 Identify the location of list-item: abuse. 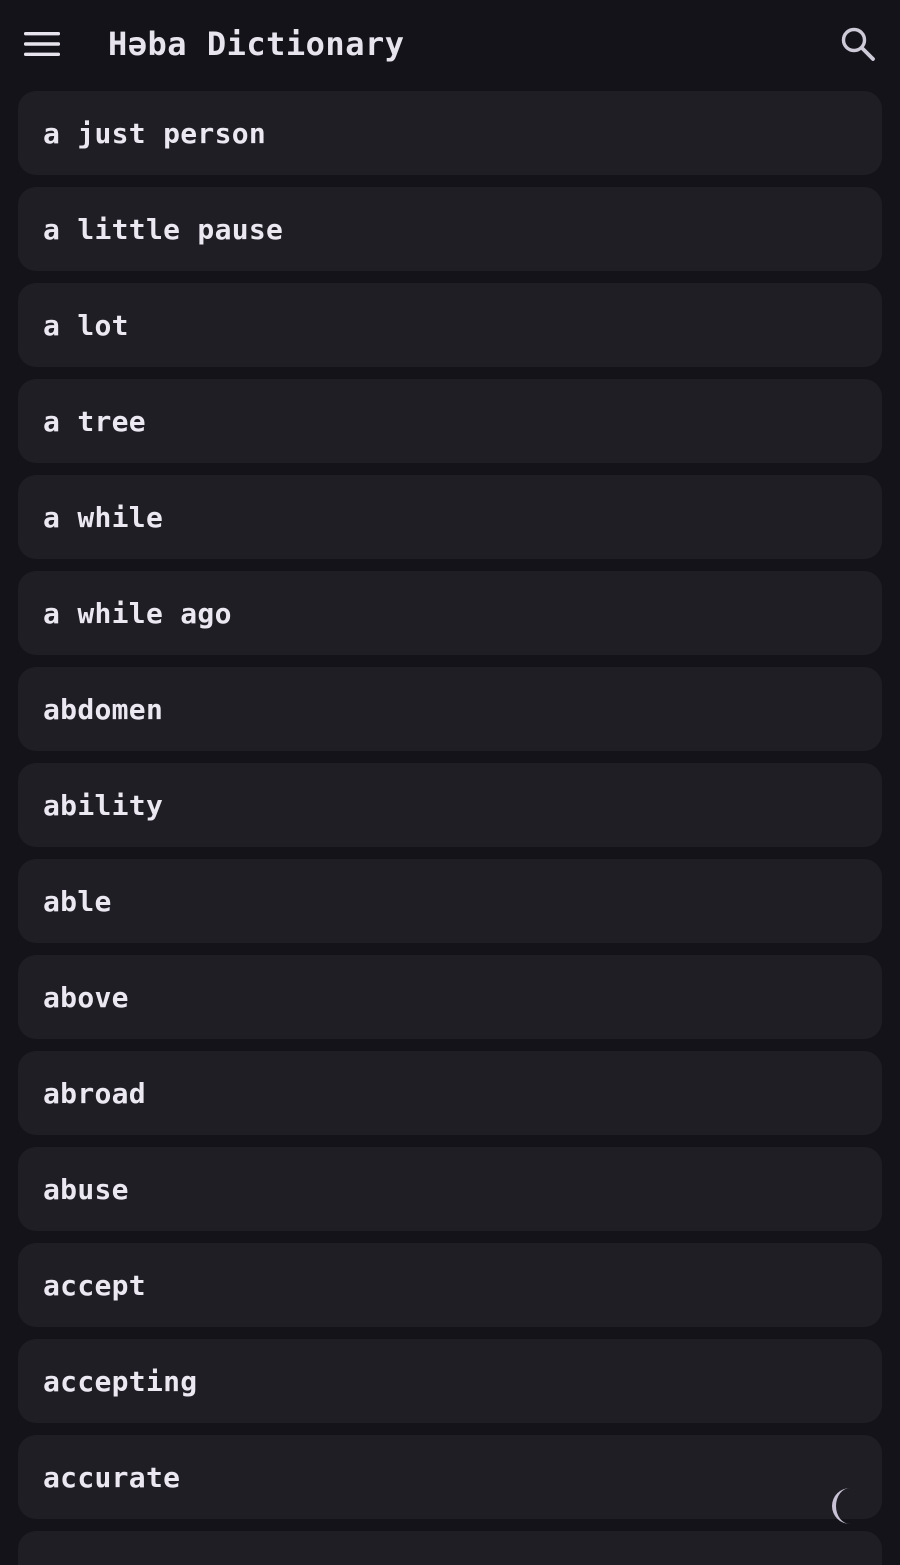
(450, 1189).